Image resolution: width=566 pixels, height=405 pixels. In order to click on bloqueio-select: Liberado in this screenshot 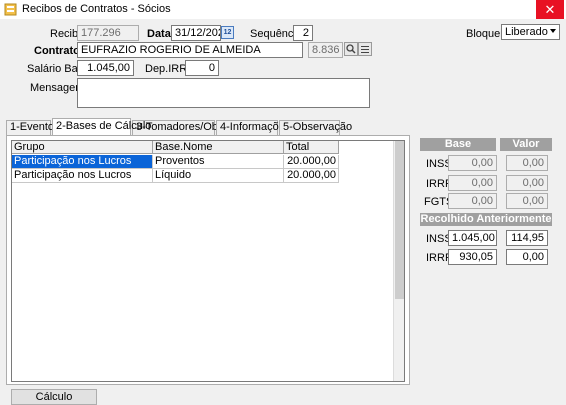, I will do `click(530, 32)`.